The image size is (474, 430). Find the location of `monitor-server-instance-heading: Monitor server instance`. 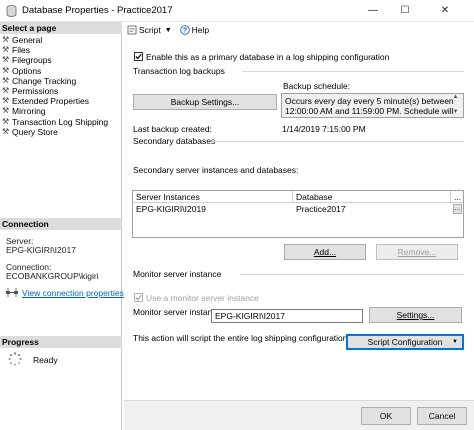

monitor-server-instance-heading: Monitor server instance is located at coordinates (177, 274).